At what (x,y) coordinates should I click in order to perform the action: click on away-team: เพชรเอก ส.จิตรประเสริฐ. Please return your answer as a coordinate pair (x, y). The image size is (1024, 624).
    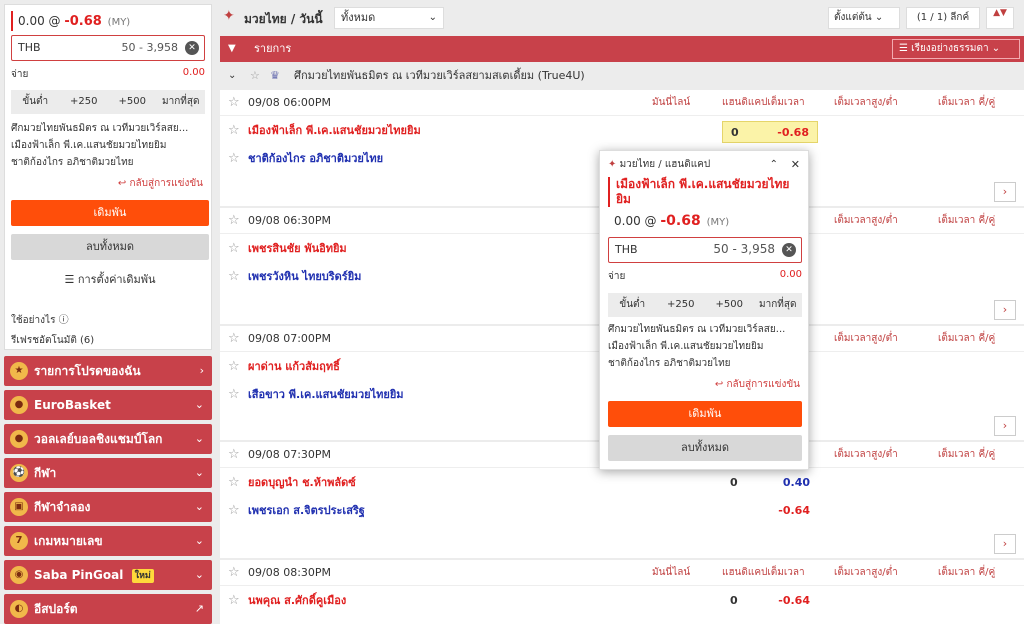
    Looking at the image, I should click on (306, 511).